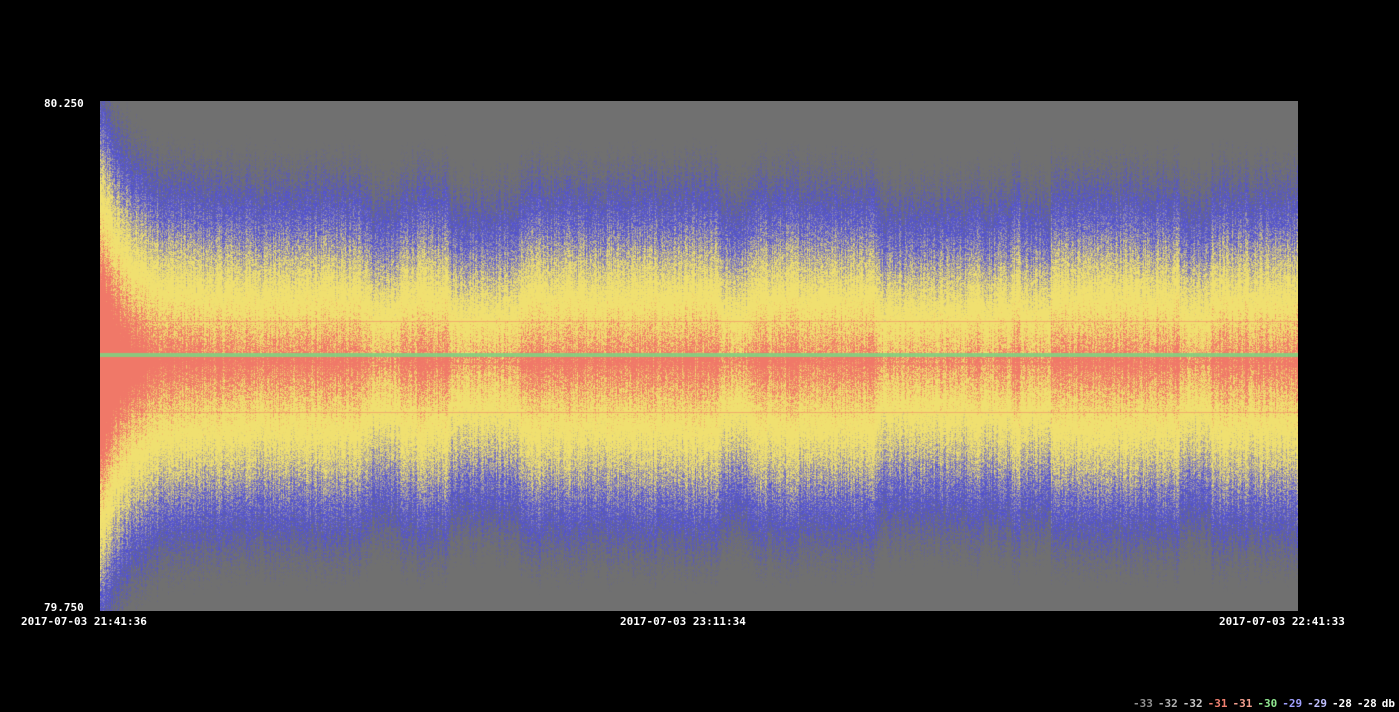 The image size is (1399, 712). Describe the element at coordinates (1388, 703) in the screenshot. I see `scale-unit: db` at that location.